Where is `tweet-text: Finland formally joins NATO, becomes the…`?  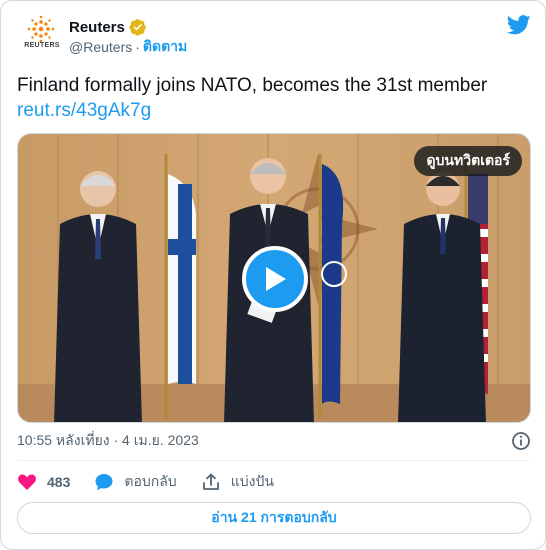 tweet-text: Finland formally joins NATO, becomes the… is located at coordinates (252, 85).